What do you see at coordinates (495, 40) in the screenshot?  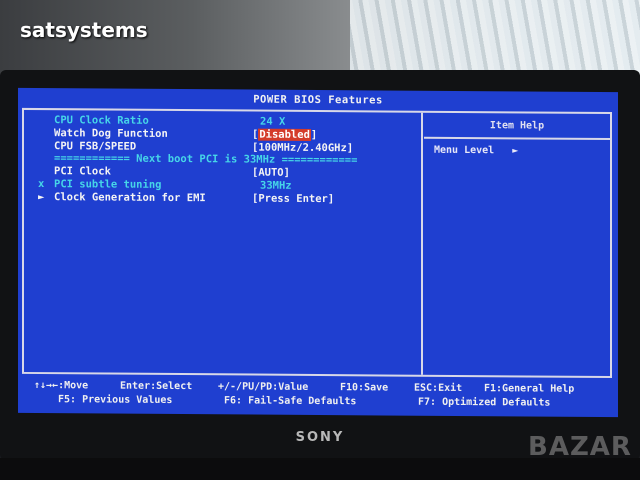 I see `background-curtain` at bounding box center [495, 40].